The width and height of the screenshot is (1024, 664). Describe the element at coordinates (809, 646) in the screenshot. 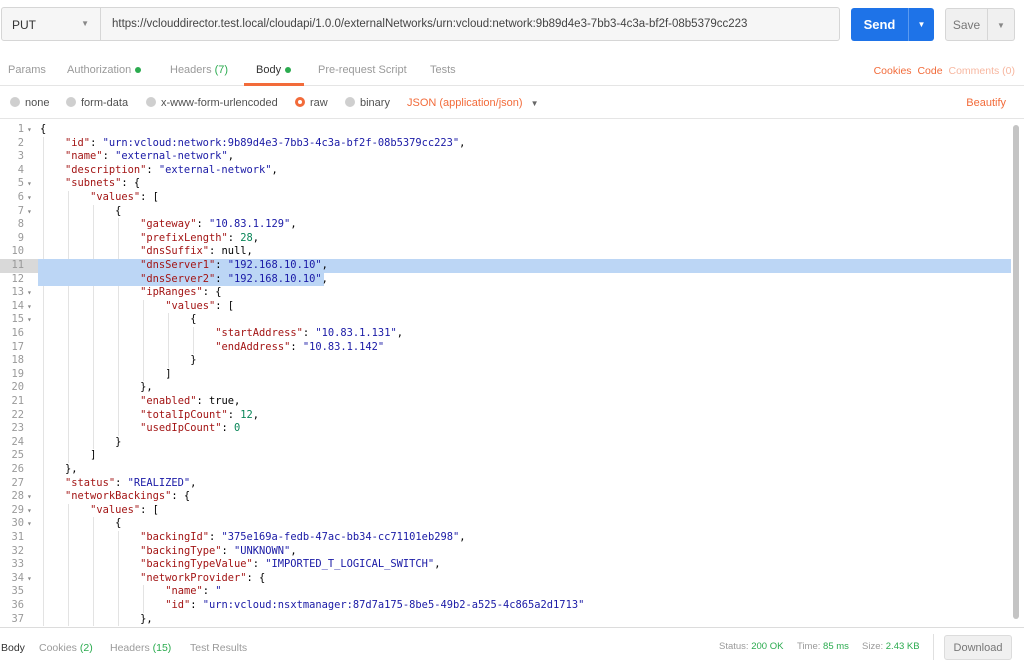

I see `time-label: Time:` at that location.